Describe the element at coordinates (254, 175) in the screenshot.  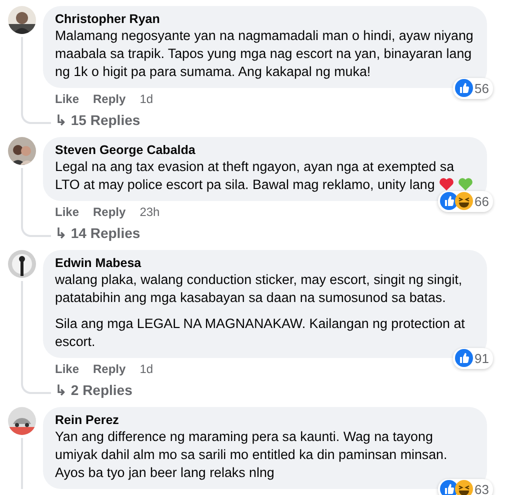
I see `comment-text: Legal na ang tax evasion at theft ngayon, ayan nga at exempted sa LTO at may police escort pa sila. Bawal mag reklamo, unity lang` at that location.